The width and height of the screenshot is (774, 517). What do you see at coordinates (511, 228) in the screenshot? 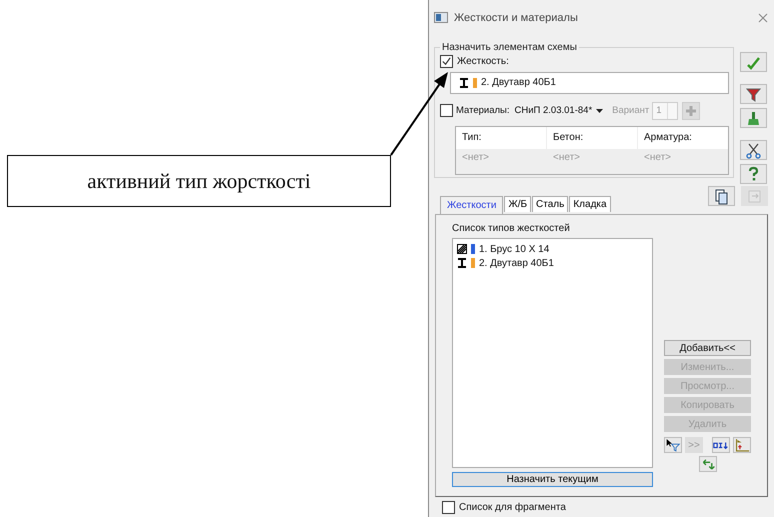
I see `list-label: Список типов жесткостей` at bounding box center [511, 228].